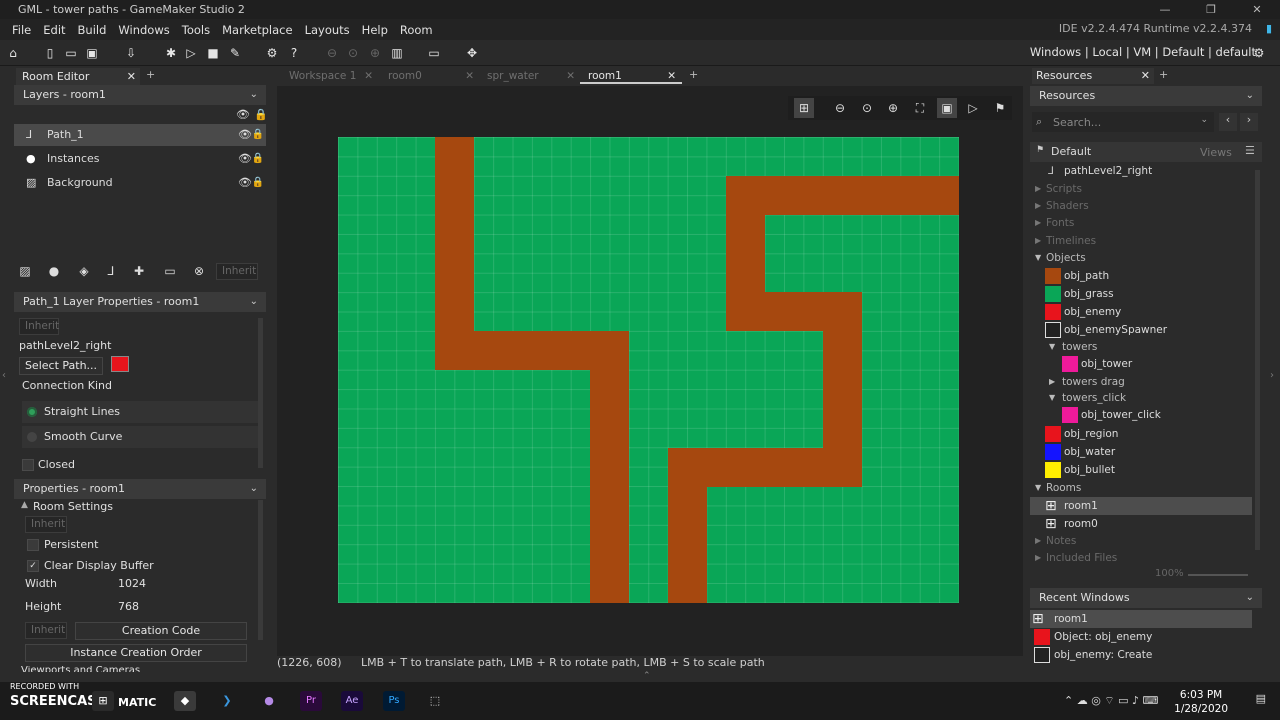 This screenshot has width=1280, height=720. Describe the element at coordinates (1141, 294) in the screenshot. I see `tree-object: obj_grass` at that location.